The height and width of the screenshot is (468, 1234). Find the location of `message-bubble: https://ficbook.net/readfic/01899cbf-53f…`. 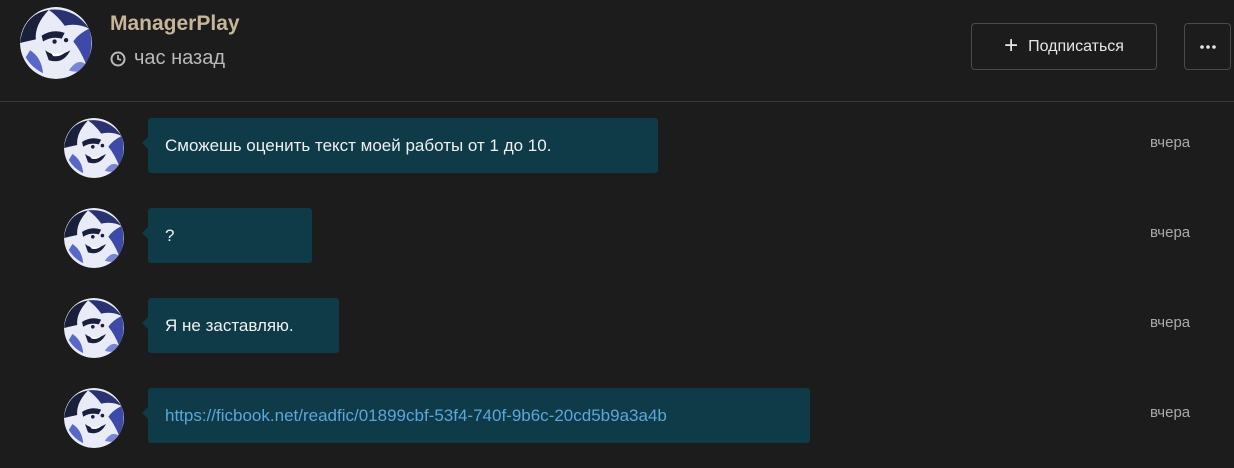

message-bubble: https://ficbook.net/readfic/01899cbf-53f… is located at coordinates (476, 415).